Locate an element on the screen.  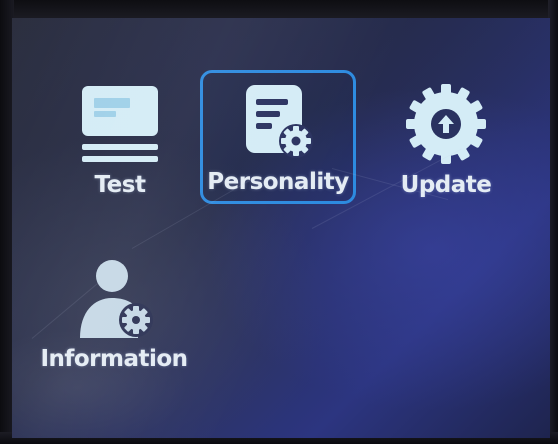
menu-item-label: Test is located at coordinates (120, 185).